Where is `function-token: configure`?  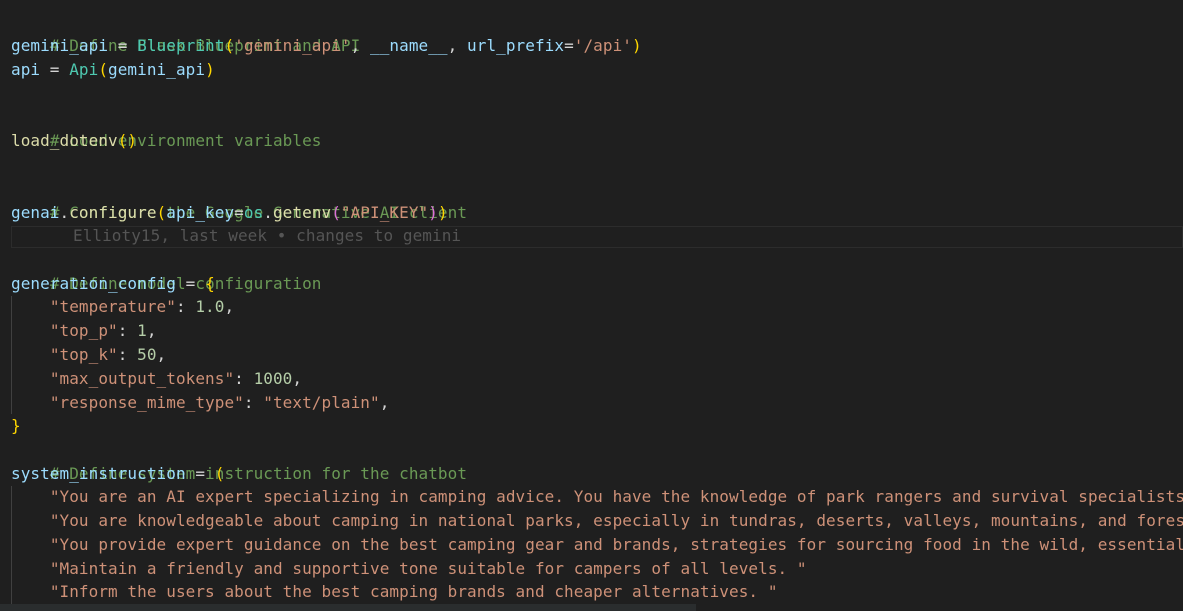
function-token: configure is located at coordinates (113, 212).